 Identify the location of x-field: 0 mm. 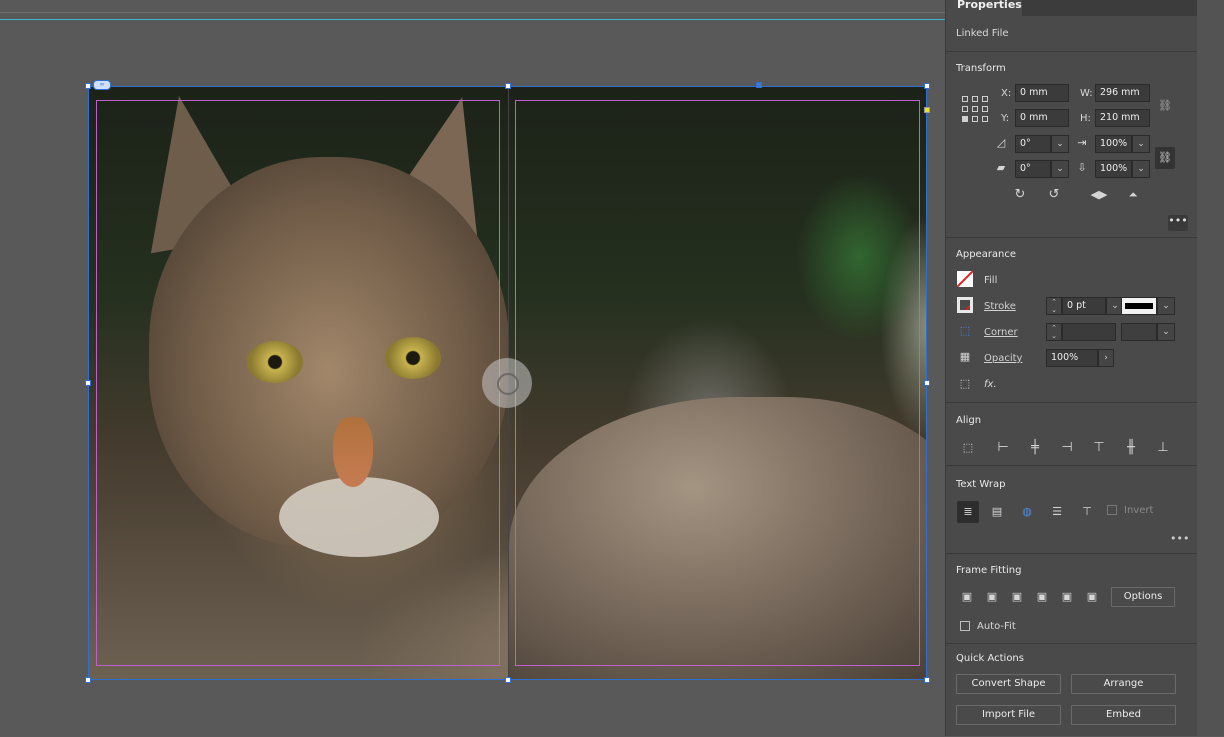
(1042, 93).